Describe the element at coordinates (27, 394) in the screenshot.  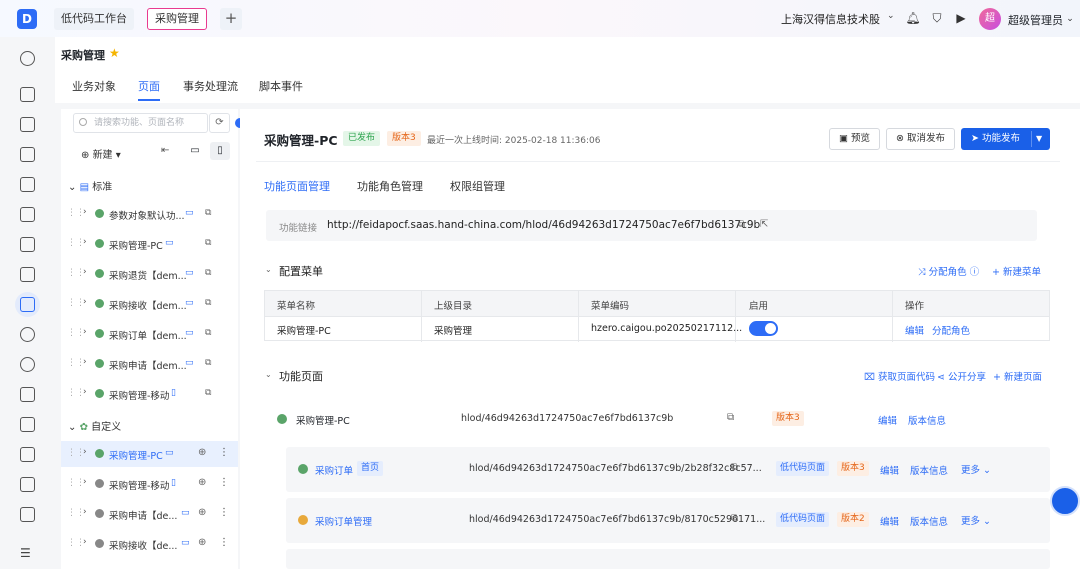
I see `rail-item-10-icon` at that location.